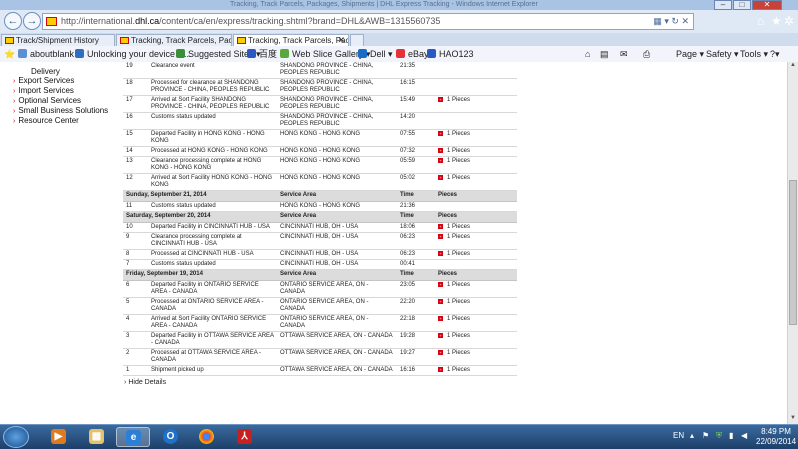  What do you see at coordinates (59, 437) in the screenshot?
I see `taskbar-media-player: ▶` at bounding box center [59, 437].